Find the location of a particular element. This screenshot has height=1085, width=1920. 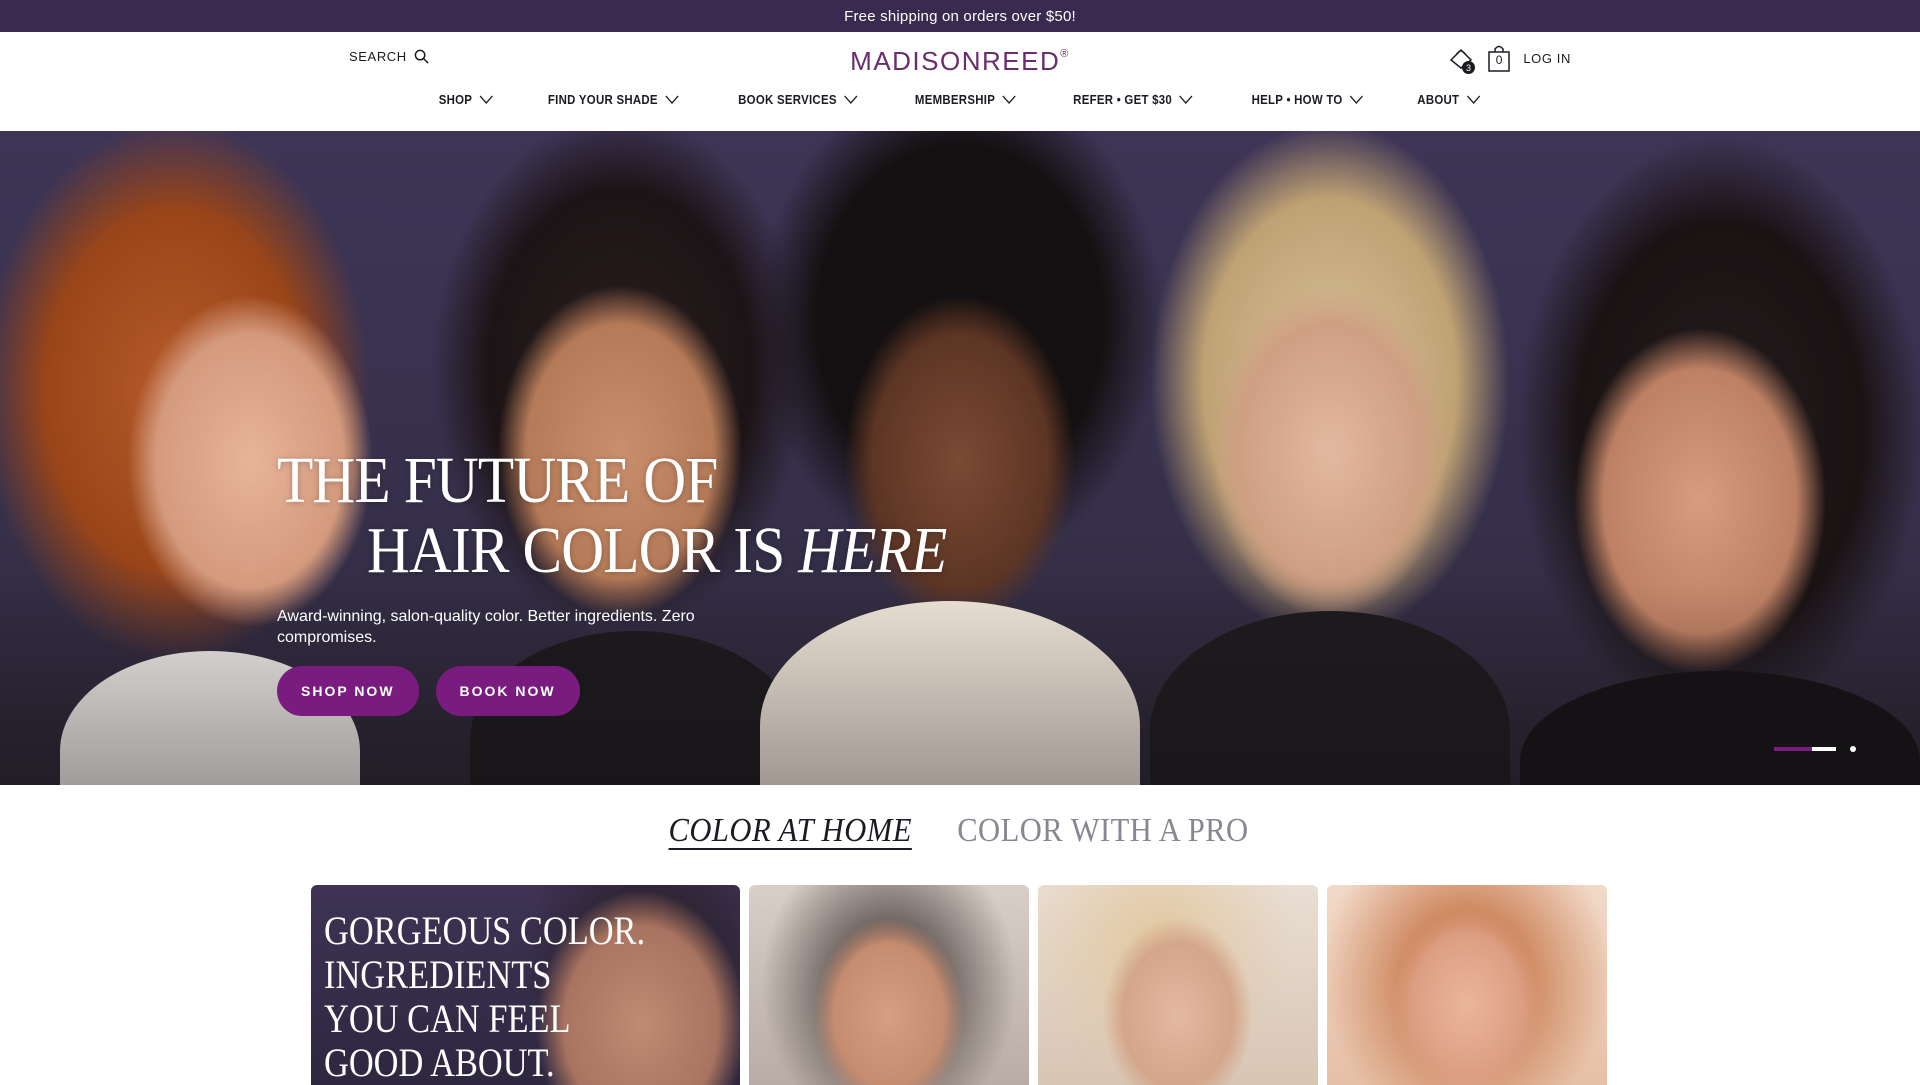

account-actions: 3 0 LOG IN is located at coordinates (1509, 59).